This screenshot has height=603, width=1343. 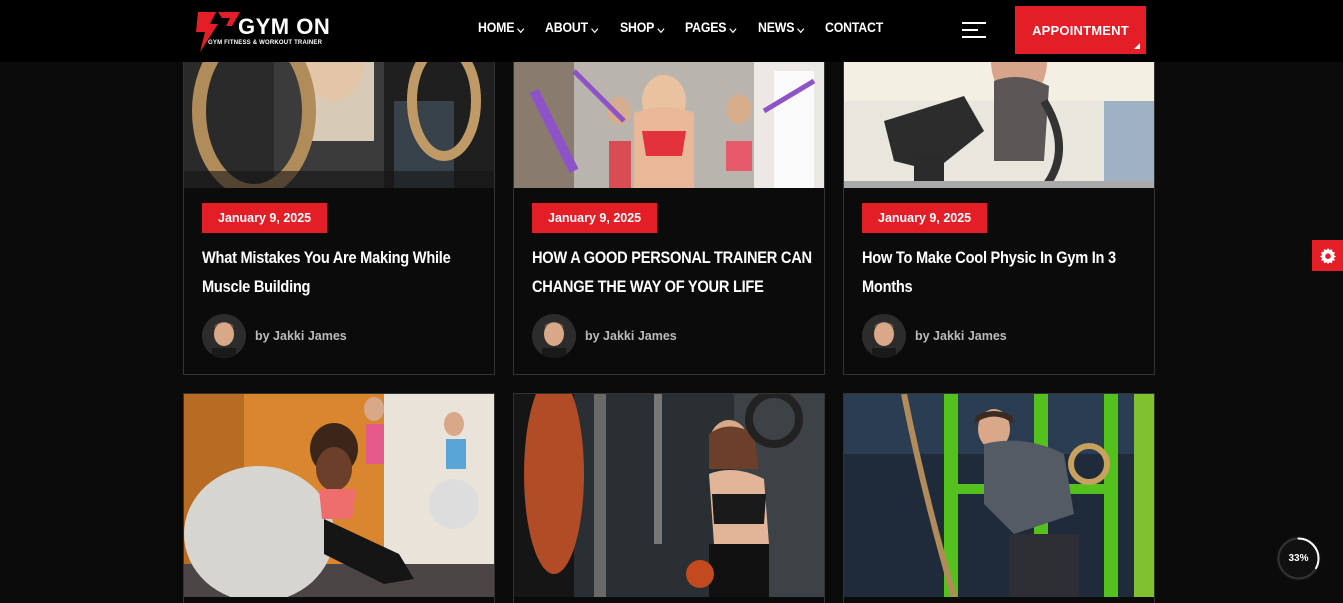 I want to click on post-title-line: How To Make Cool Physic In Gym In 3, so click(x=989, y=257).